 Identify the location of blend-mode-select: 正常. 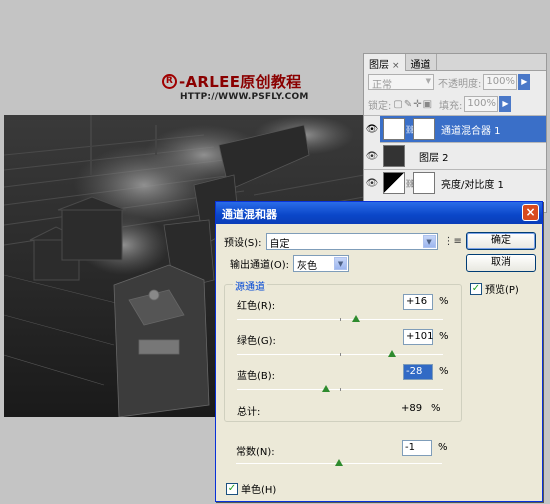
(401, 82).